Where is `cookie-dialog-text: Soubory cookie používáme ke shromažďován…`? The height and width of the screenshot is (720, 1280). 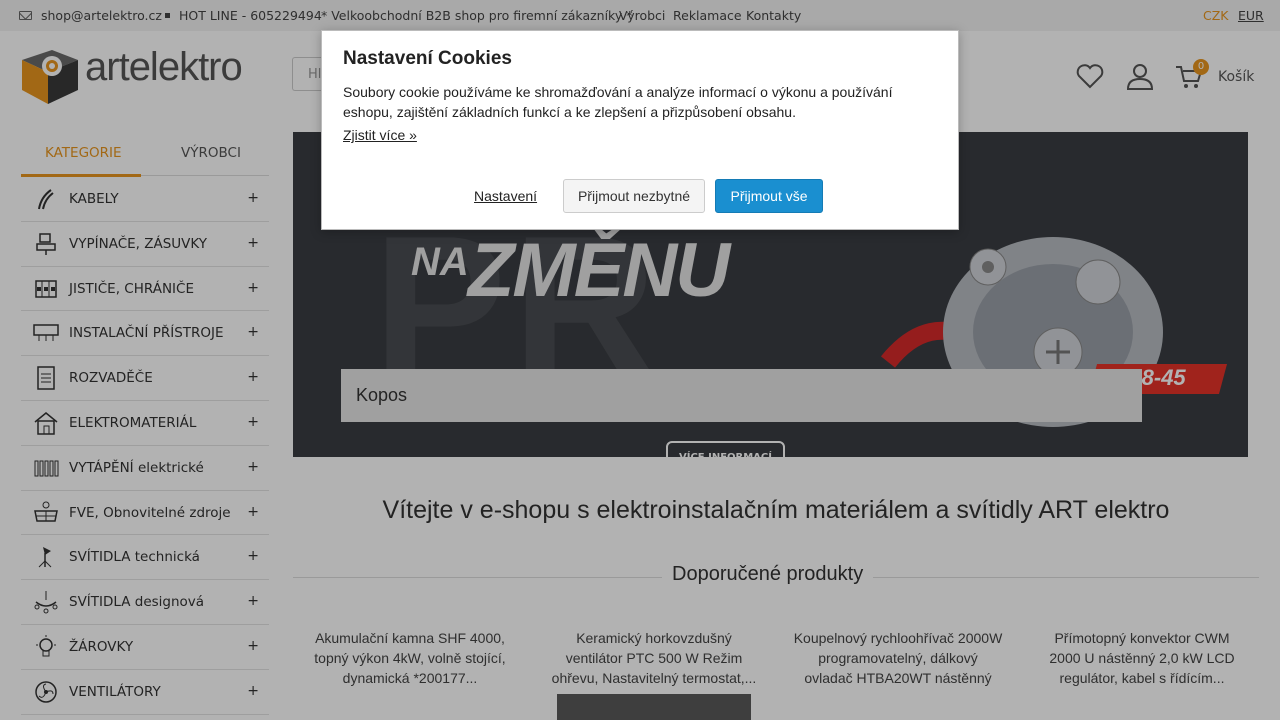 cookie-dialog-text: Soubory cookie používáme ke shromažďován… is located at coordinates (618, 102).